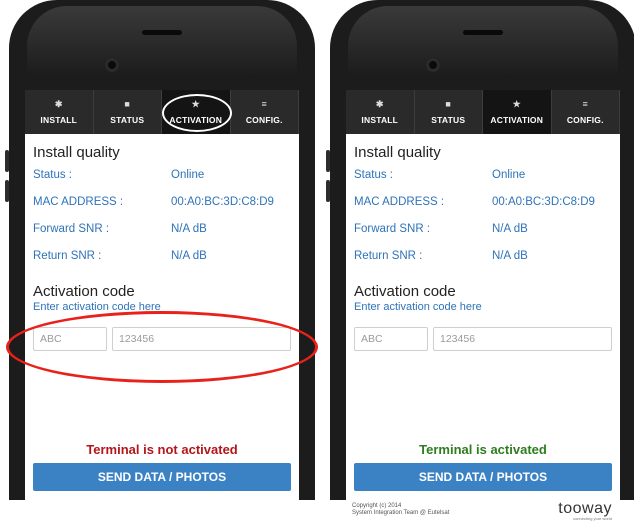 The width and height of the screenshot is (634, 523). What do you see at coordinates (517, 112) in the screenshot?
I see `tab-activation: ★ ACTIVATION` at bounding box center [517, 112].